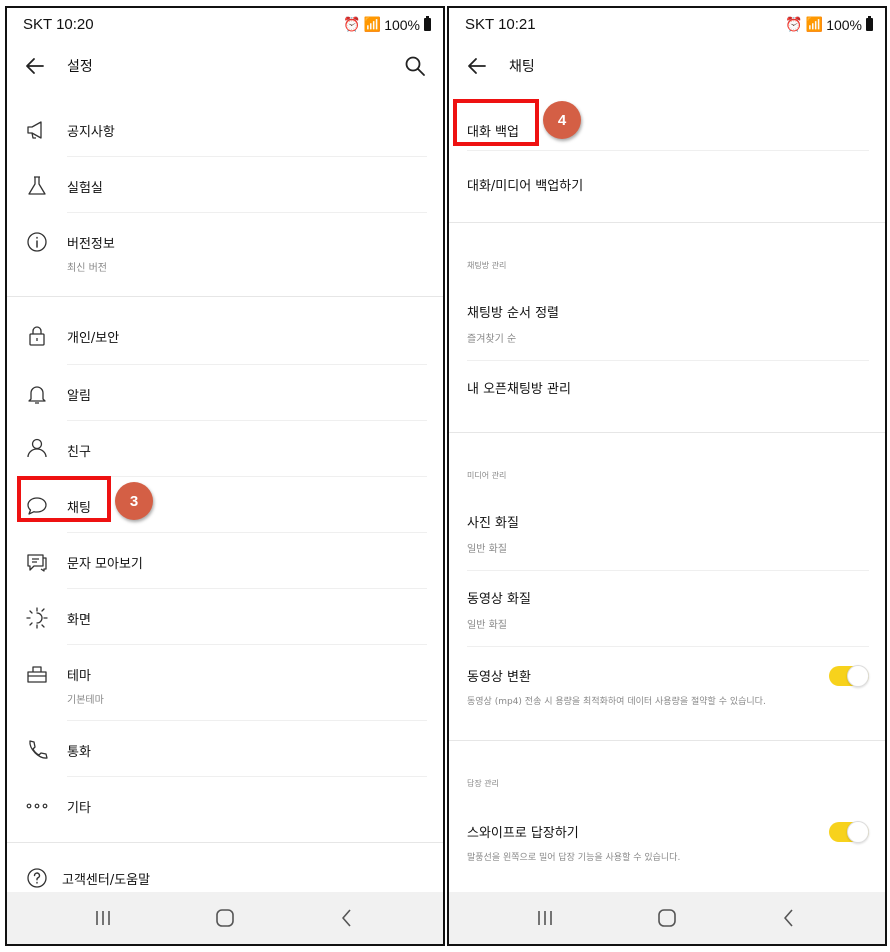 This screenshot has width=890, height=952. Describe the element at coordinates (667, 187) in the screenshot. I see `backup-chat-media-item: 대화/미디어 백업하기` at that location.